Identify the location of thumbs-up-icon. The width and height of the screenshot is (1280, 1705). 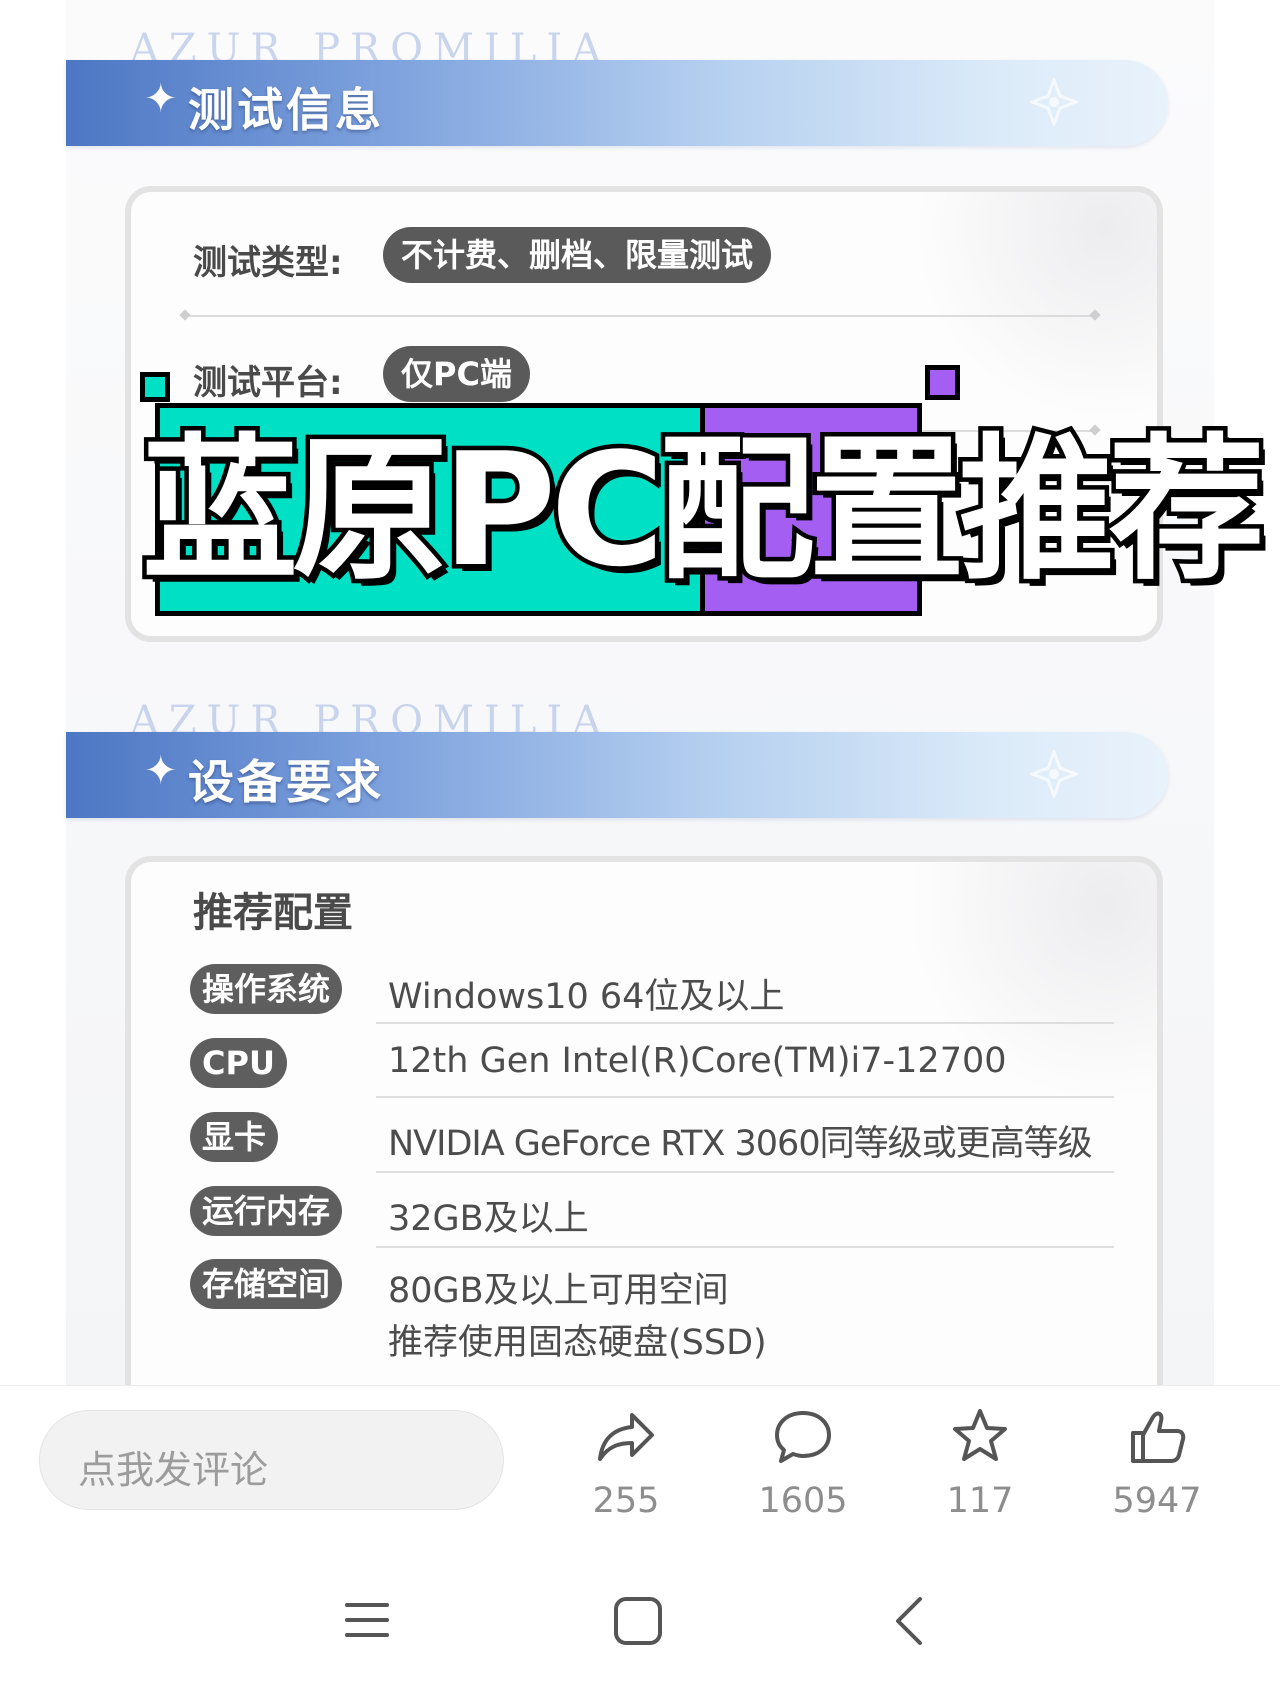
(1158, 1437).